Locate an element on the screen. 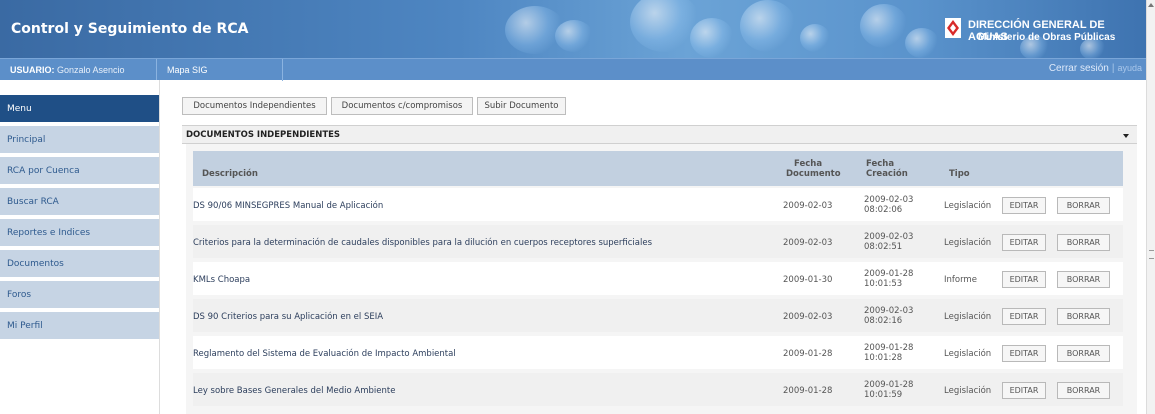 This screenshot has width=1155, height=414. sidebar-item-mi-perfil: Mi Perfil is located at coordinates (79, 326).